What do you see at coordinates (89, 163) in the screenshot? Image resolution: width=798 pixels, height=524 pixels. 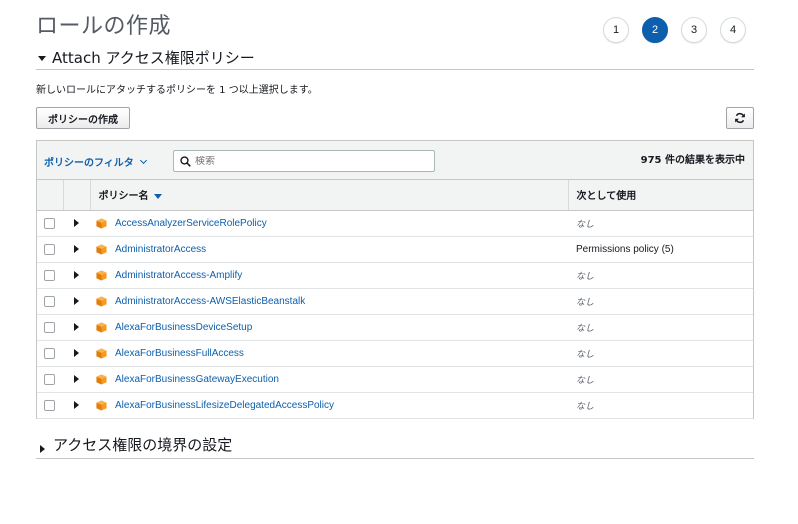 I see `policy-filter-label: ポリシーのフィルタ` at bounding box center [89, 163].